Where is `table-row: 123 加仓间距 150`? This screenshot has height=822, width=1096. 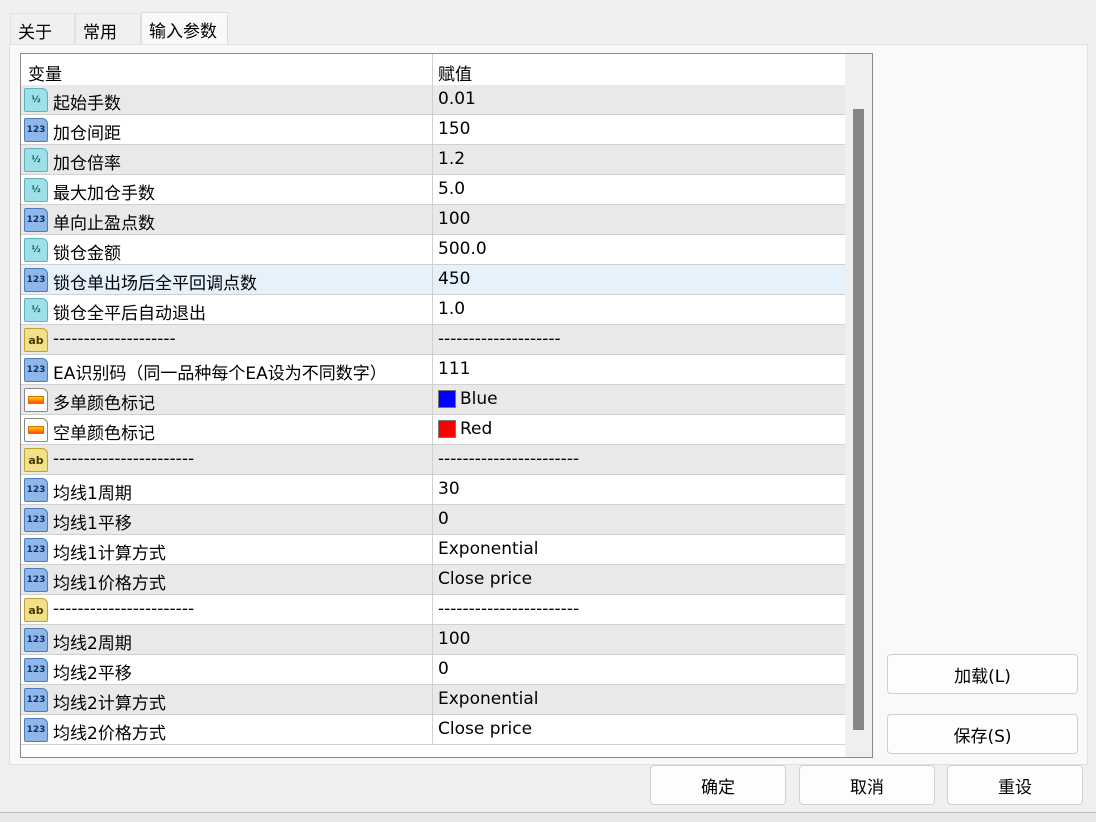 table-row: 123 加仓间距 150 is located at coordinates (433, 130).